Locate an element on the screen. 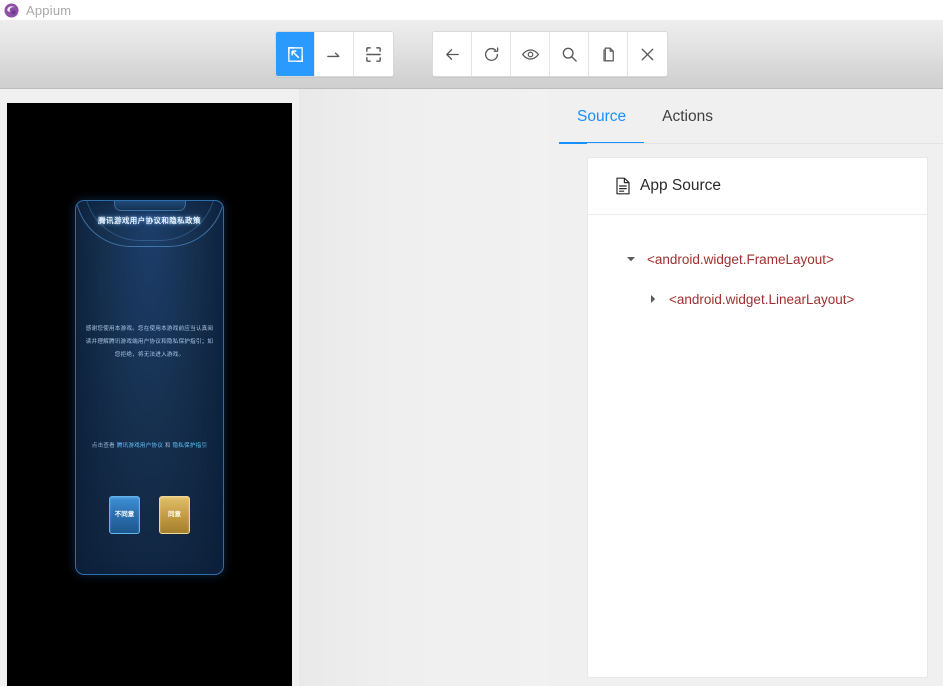  eye-icon is located at coordinates (530, 54).